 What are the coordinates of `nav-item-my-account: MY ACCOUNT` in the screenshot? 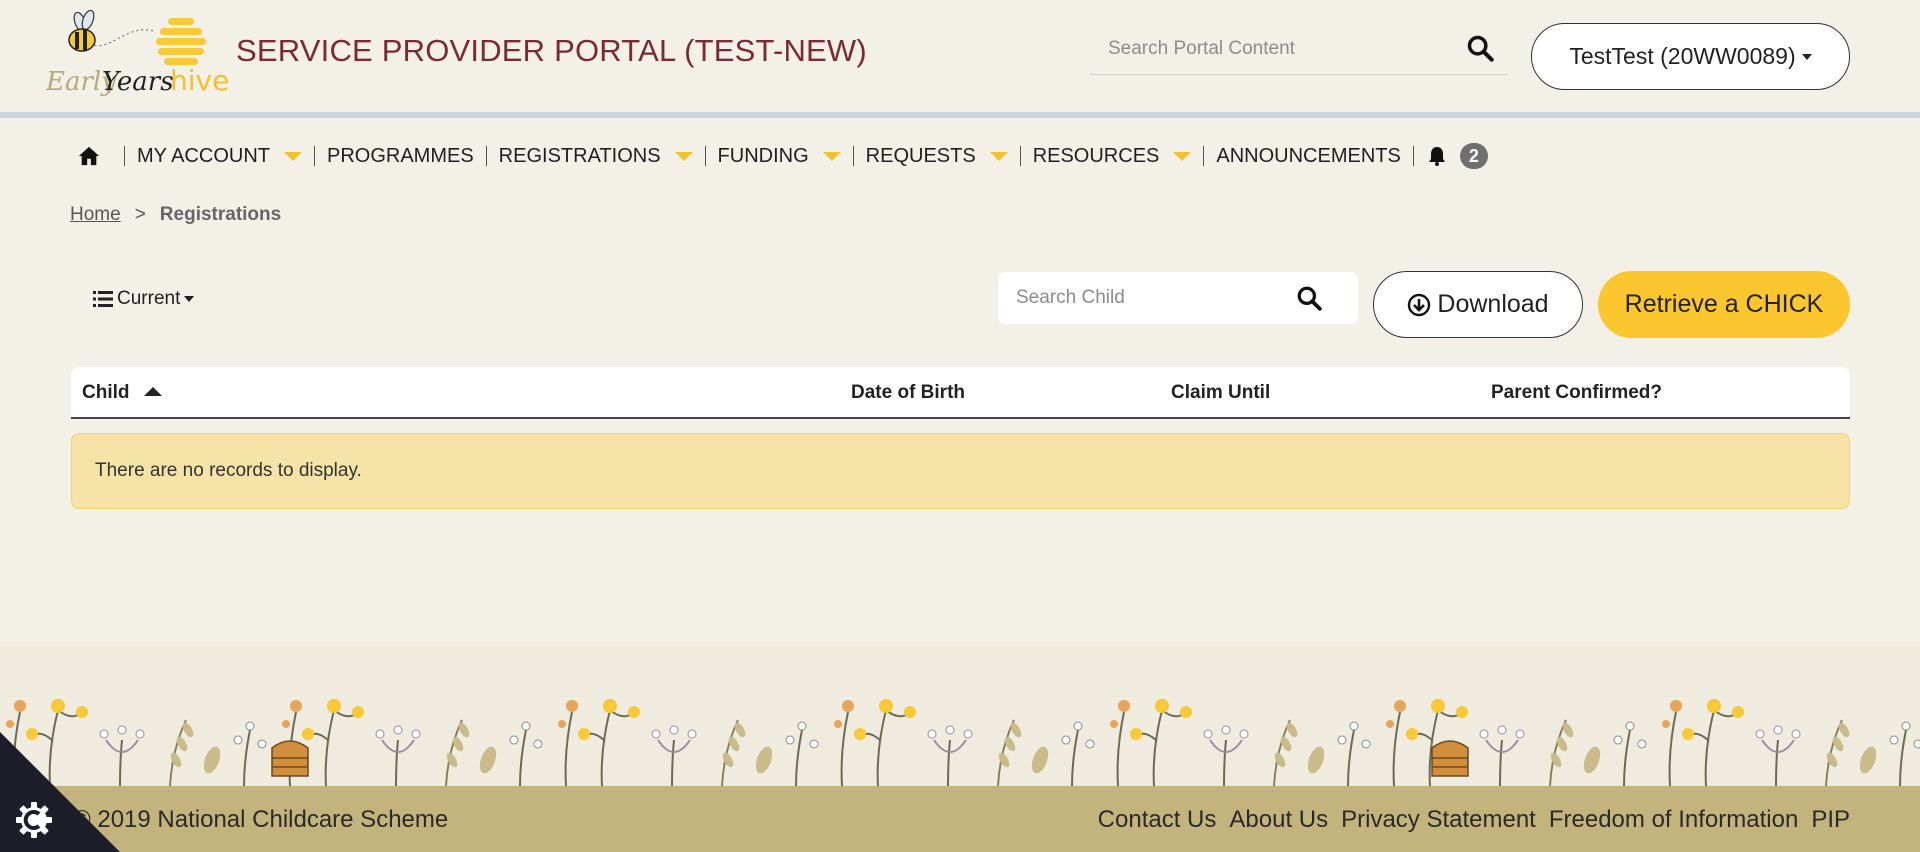 It's located at (219, 156).